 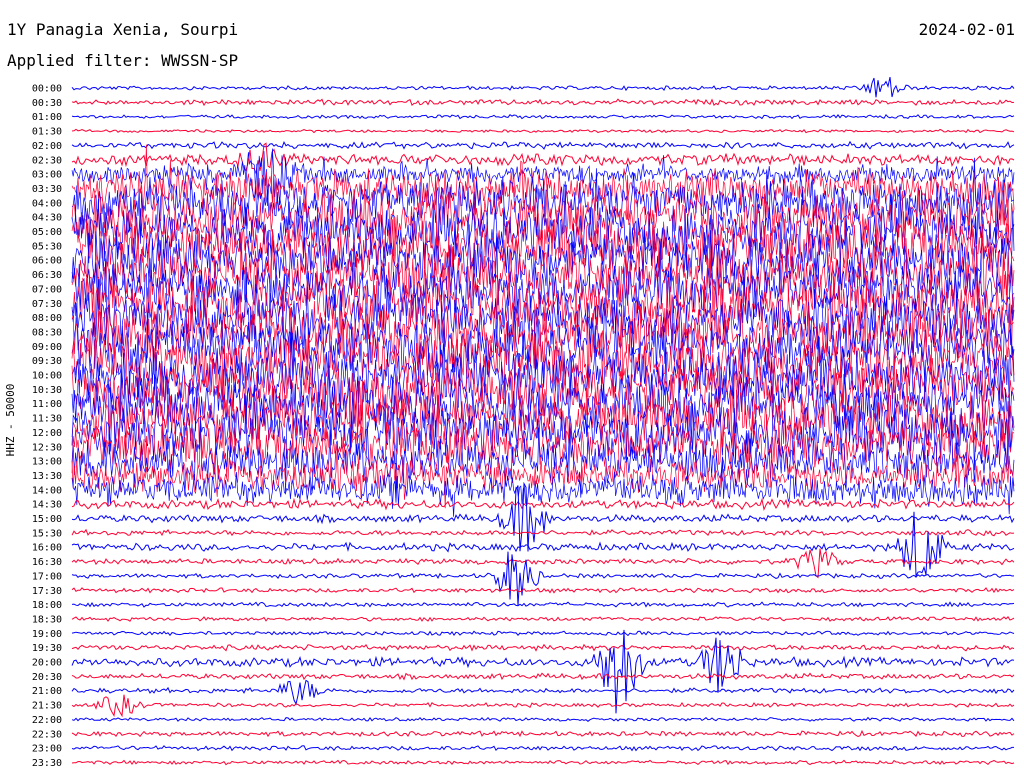 What do you see at coordinates (47, 519) in the screenshot?
I see `time-tick-label: 15:00` at bounding box center [47, 519].